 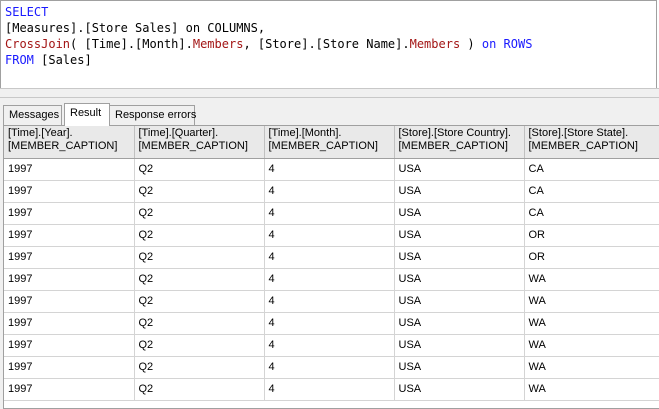 I want to click on pane-splitter, so click(x=329, y=93).